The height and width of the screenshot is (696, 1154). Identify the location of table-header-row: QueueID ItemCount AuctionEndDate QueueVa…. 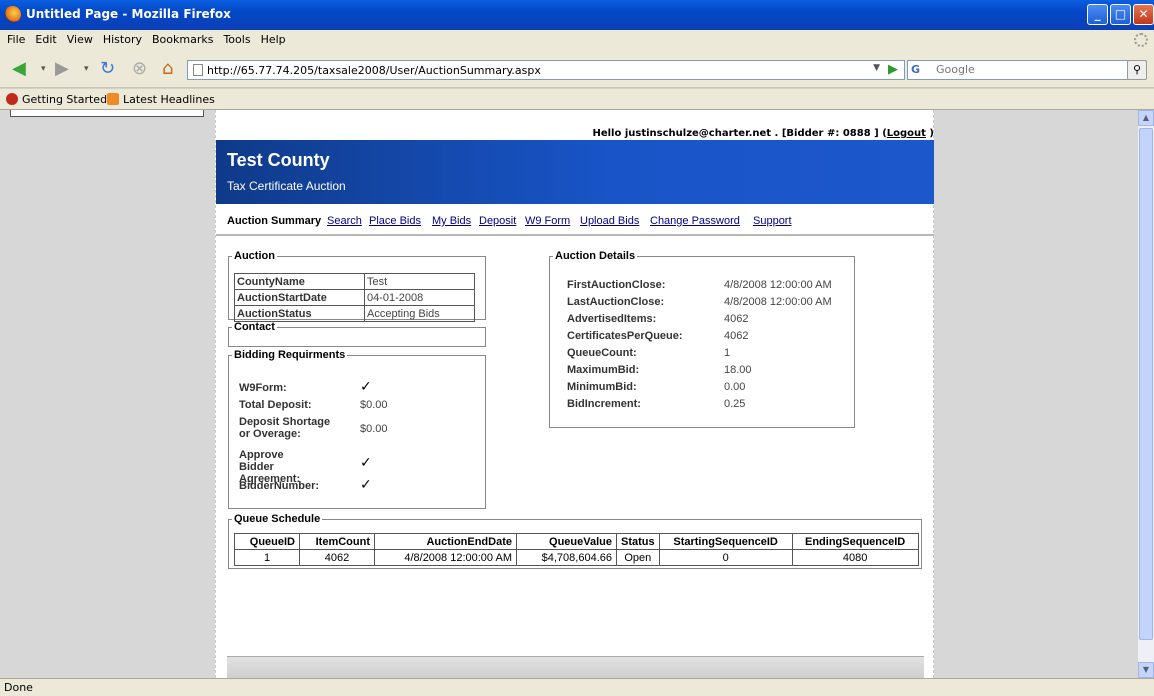
(576, 541).